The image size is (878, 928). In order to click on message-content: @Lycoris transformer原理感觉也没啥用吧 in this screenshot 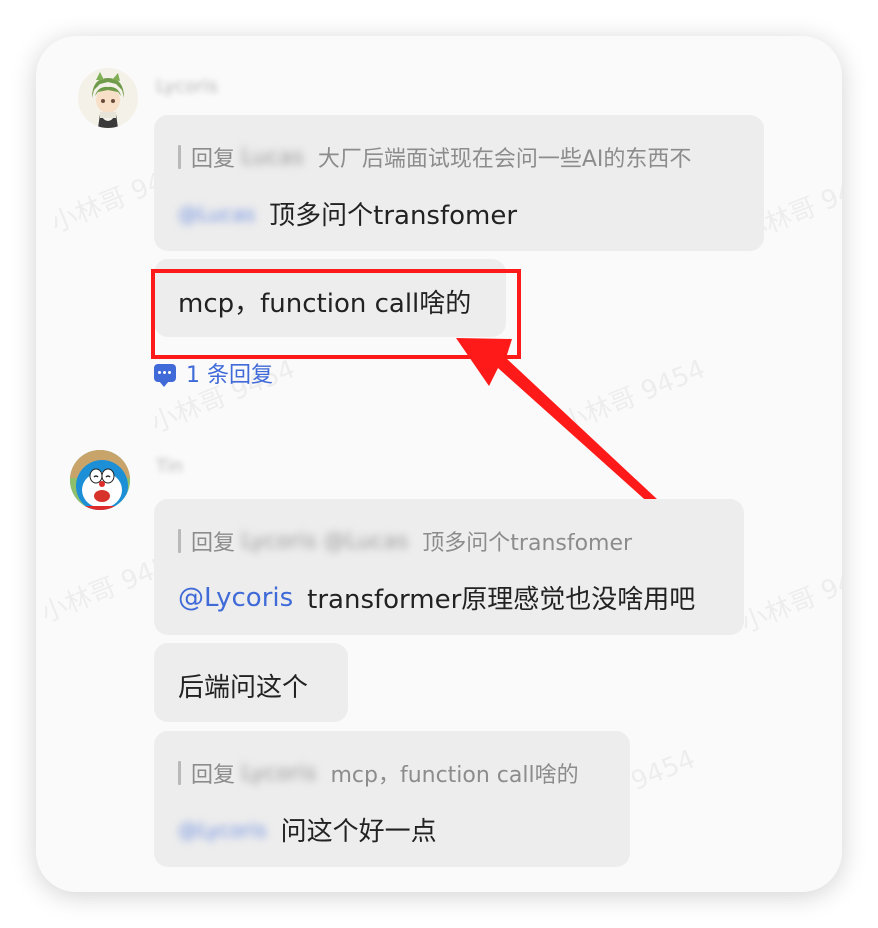, I will do `click(436, 597)`.